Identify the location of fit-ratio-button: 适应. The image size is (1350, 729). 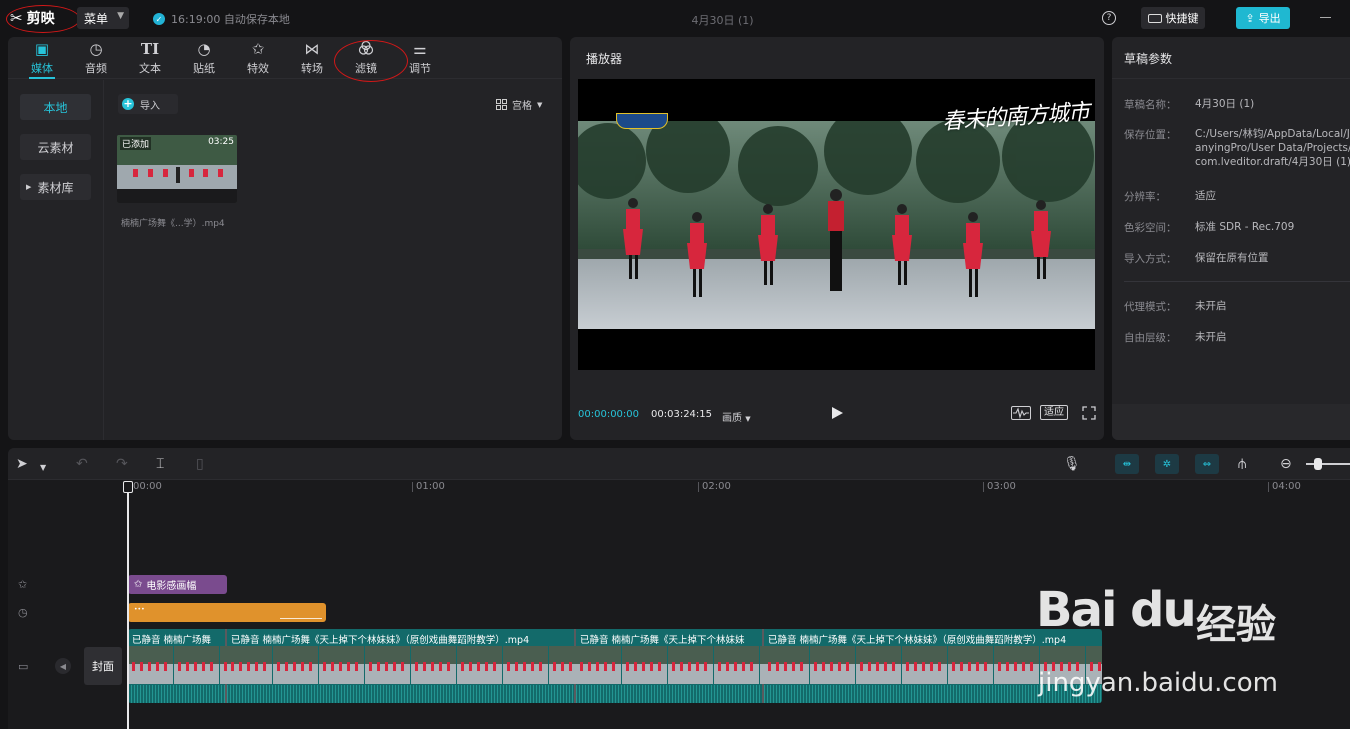
(1054, 412).